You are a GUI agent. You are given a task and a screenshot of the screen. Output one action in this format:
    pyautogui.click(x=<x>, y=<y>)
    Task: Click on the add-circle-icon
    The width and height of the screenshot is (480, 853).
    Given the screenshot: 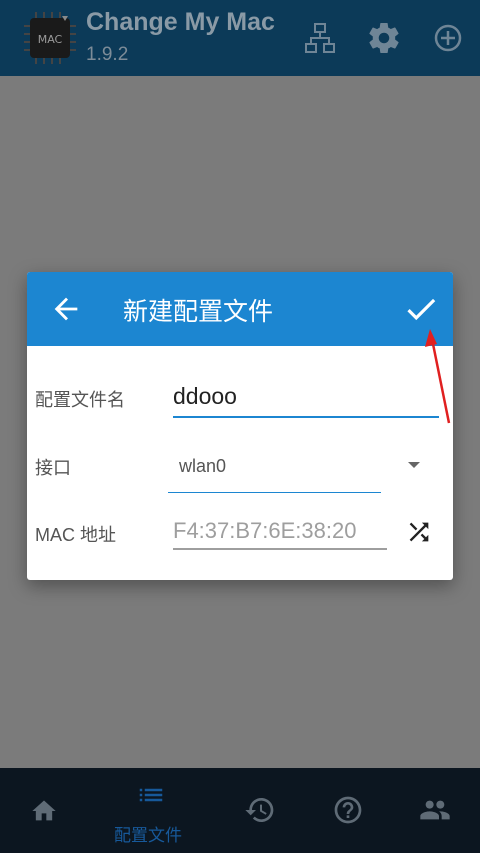 What is the action you would take?
    pyautogui.click(x=448, y=38)
    